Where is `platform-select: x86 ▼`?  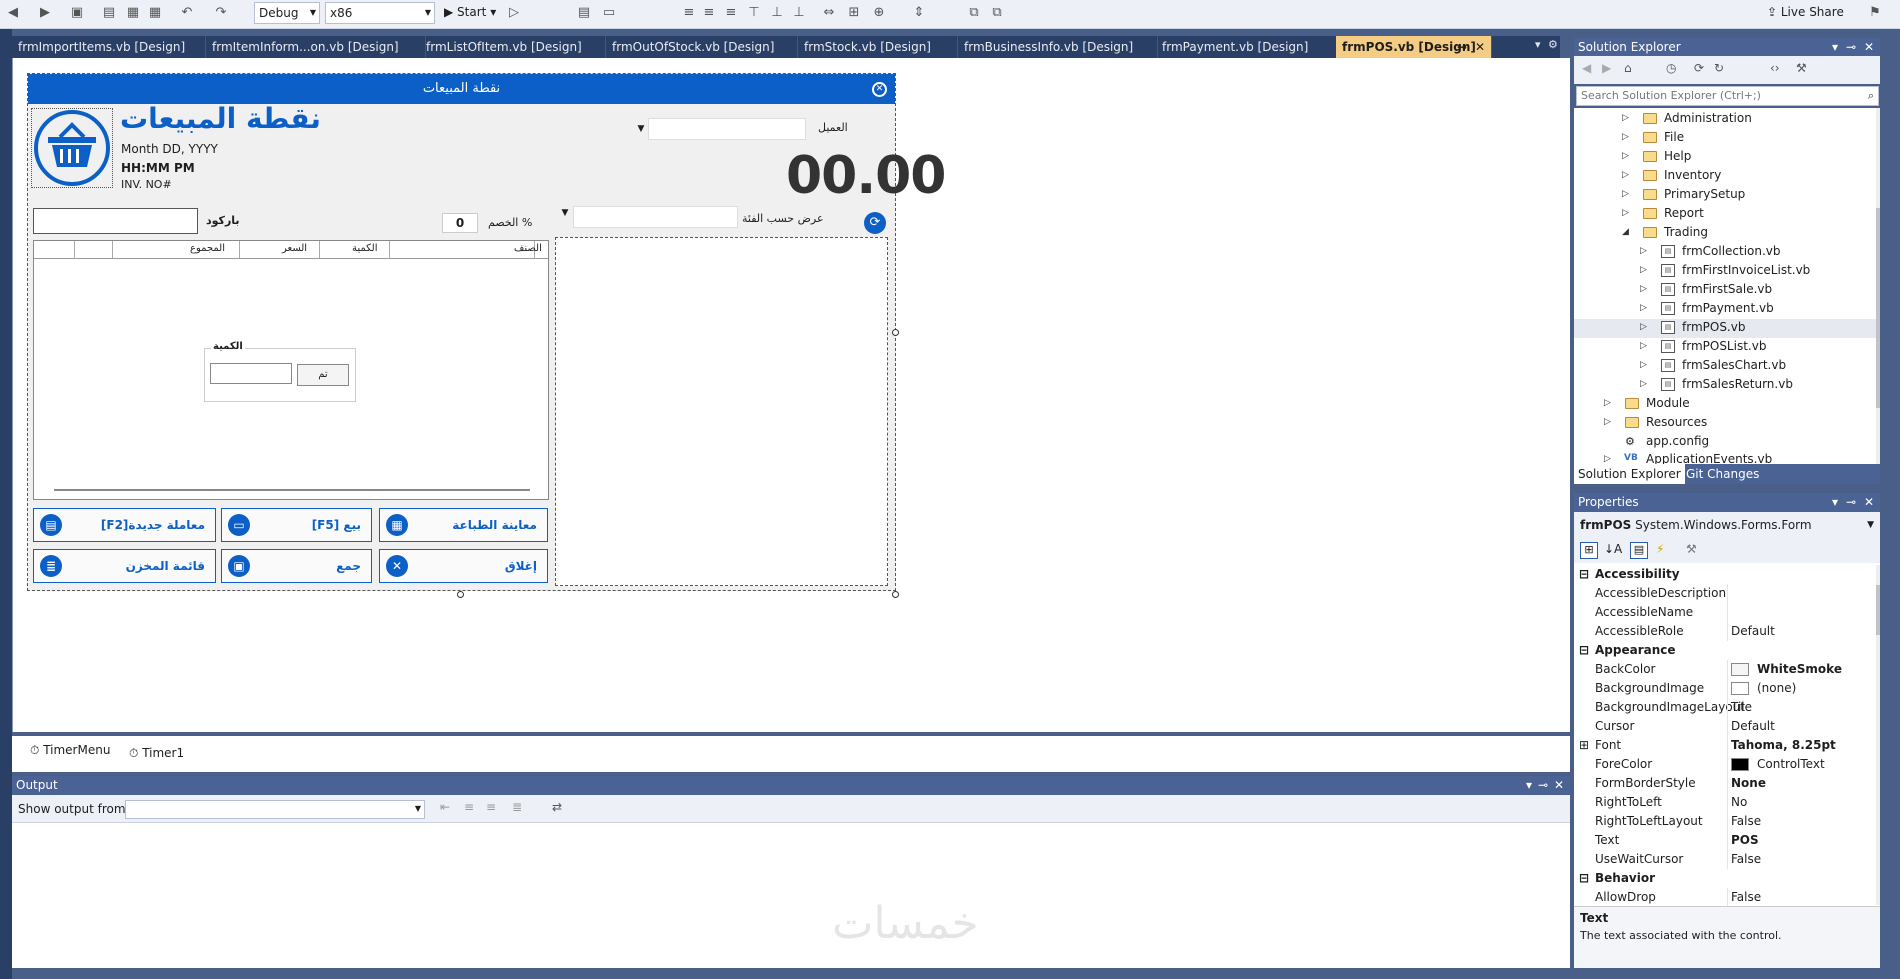 platform-select: x86 ▼ is located at coordinates (380, 13).